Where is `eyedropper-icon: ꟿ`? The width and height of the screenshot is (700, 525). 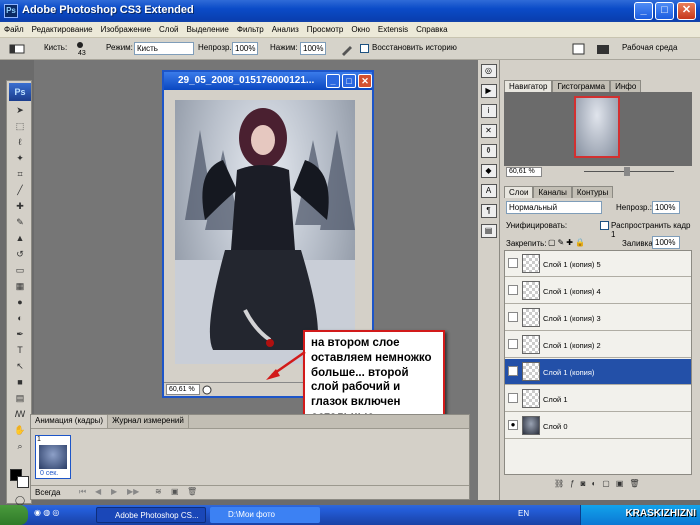 eyedropper-icon: ꟿ is located at coordinates (20, 414).